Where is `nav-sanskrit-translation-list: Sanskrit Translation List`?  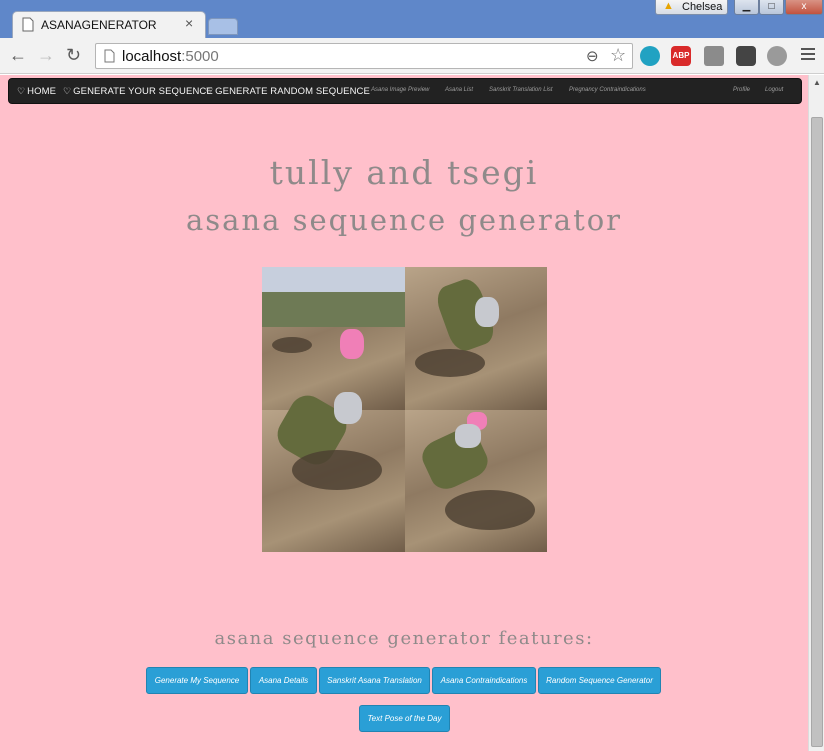 nav-sanskrit-translation-list: Sanskrit Translation List is located at coordinates (521, 90).